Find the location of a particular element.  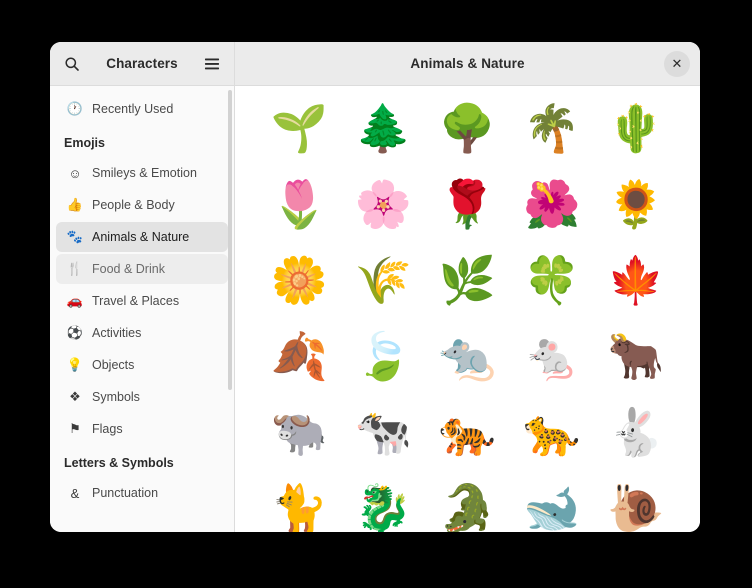

sidebar-item-label: Punctuation is located at coordinates (125, 493).